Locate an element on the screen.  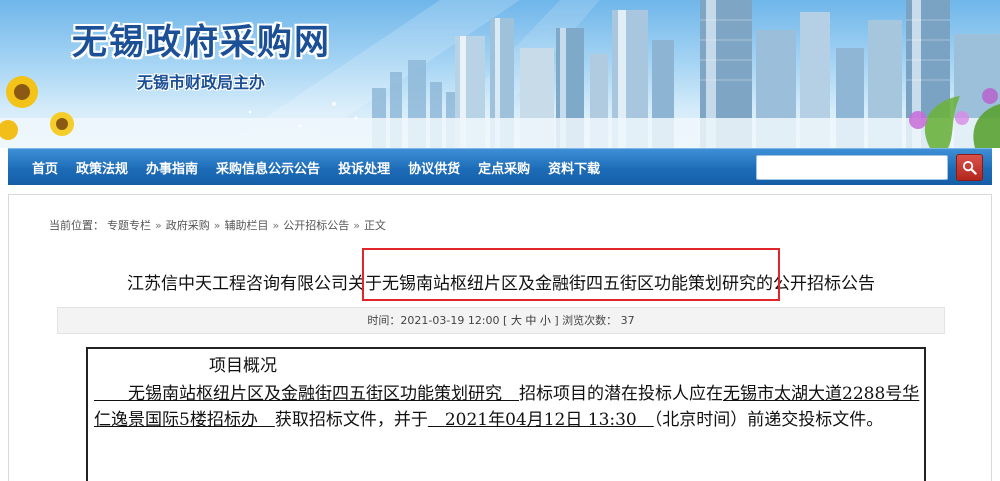
nav-item-downloads: 资料下载 is located at coordinates (574, 167).